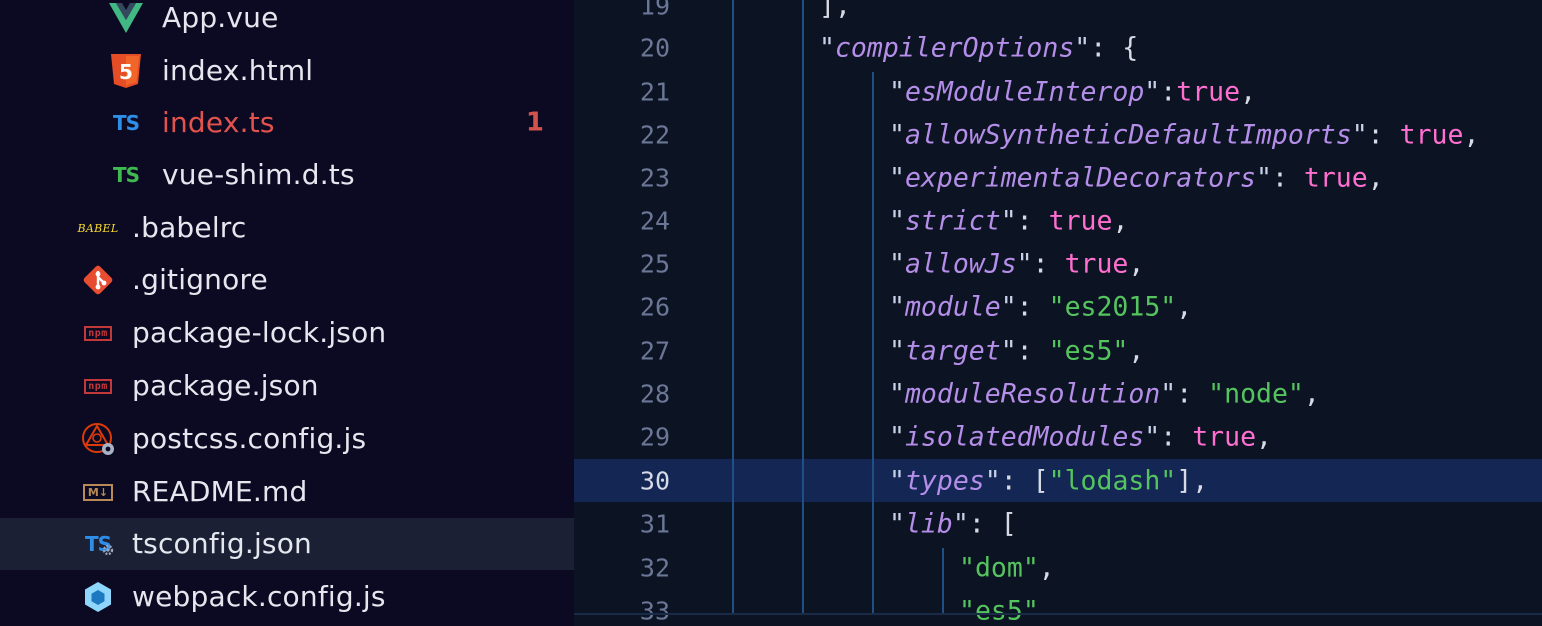 The image size is (1542, 626). Describe the element at coordinates (654, 567) in the screenshot. I see `line-number: 32` at that location.